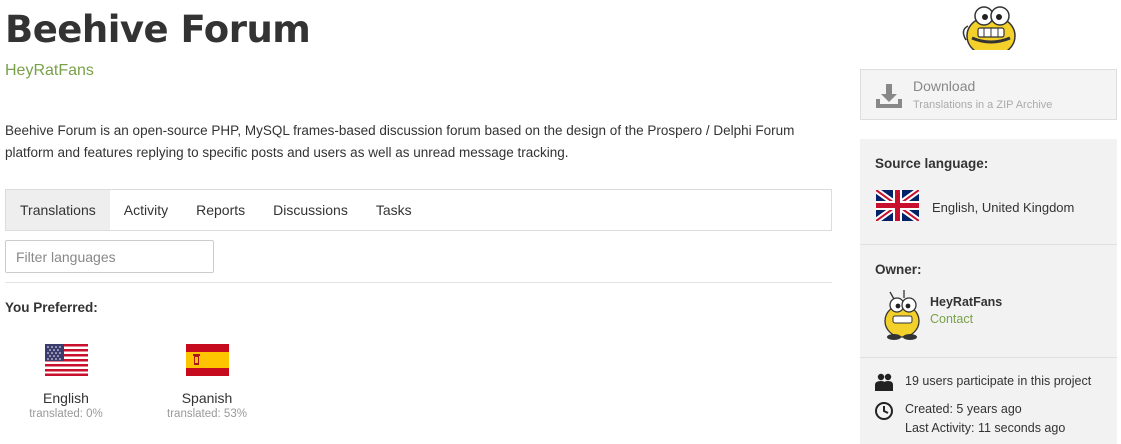  Describe the element at coordinates (932, 163) in the screenshot. I see `source-language-heading: Source language:` at that location.